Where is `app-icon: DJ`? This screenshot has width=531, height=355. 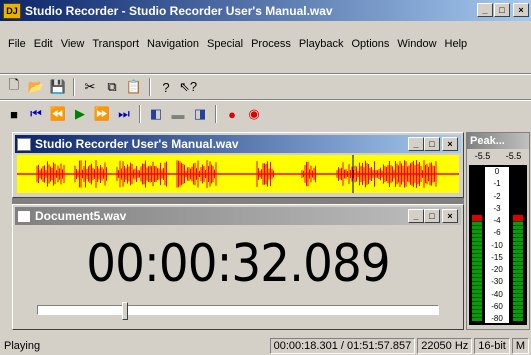
app-icon: DJ is located at coordinates (12, 10).